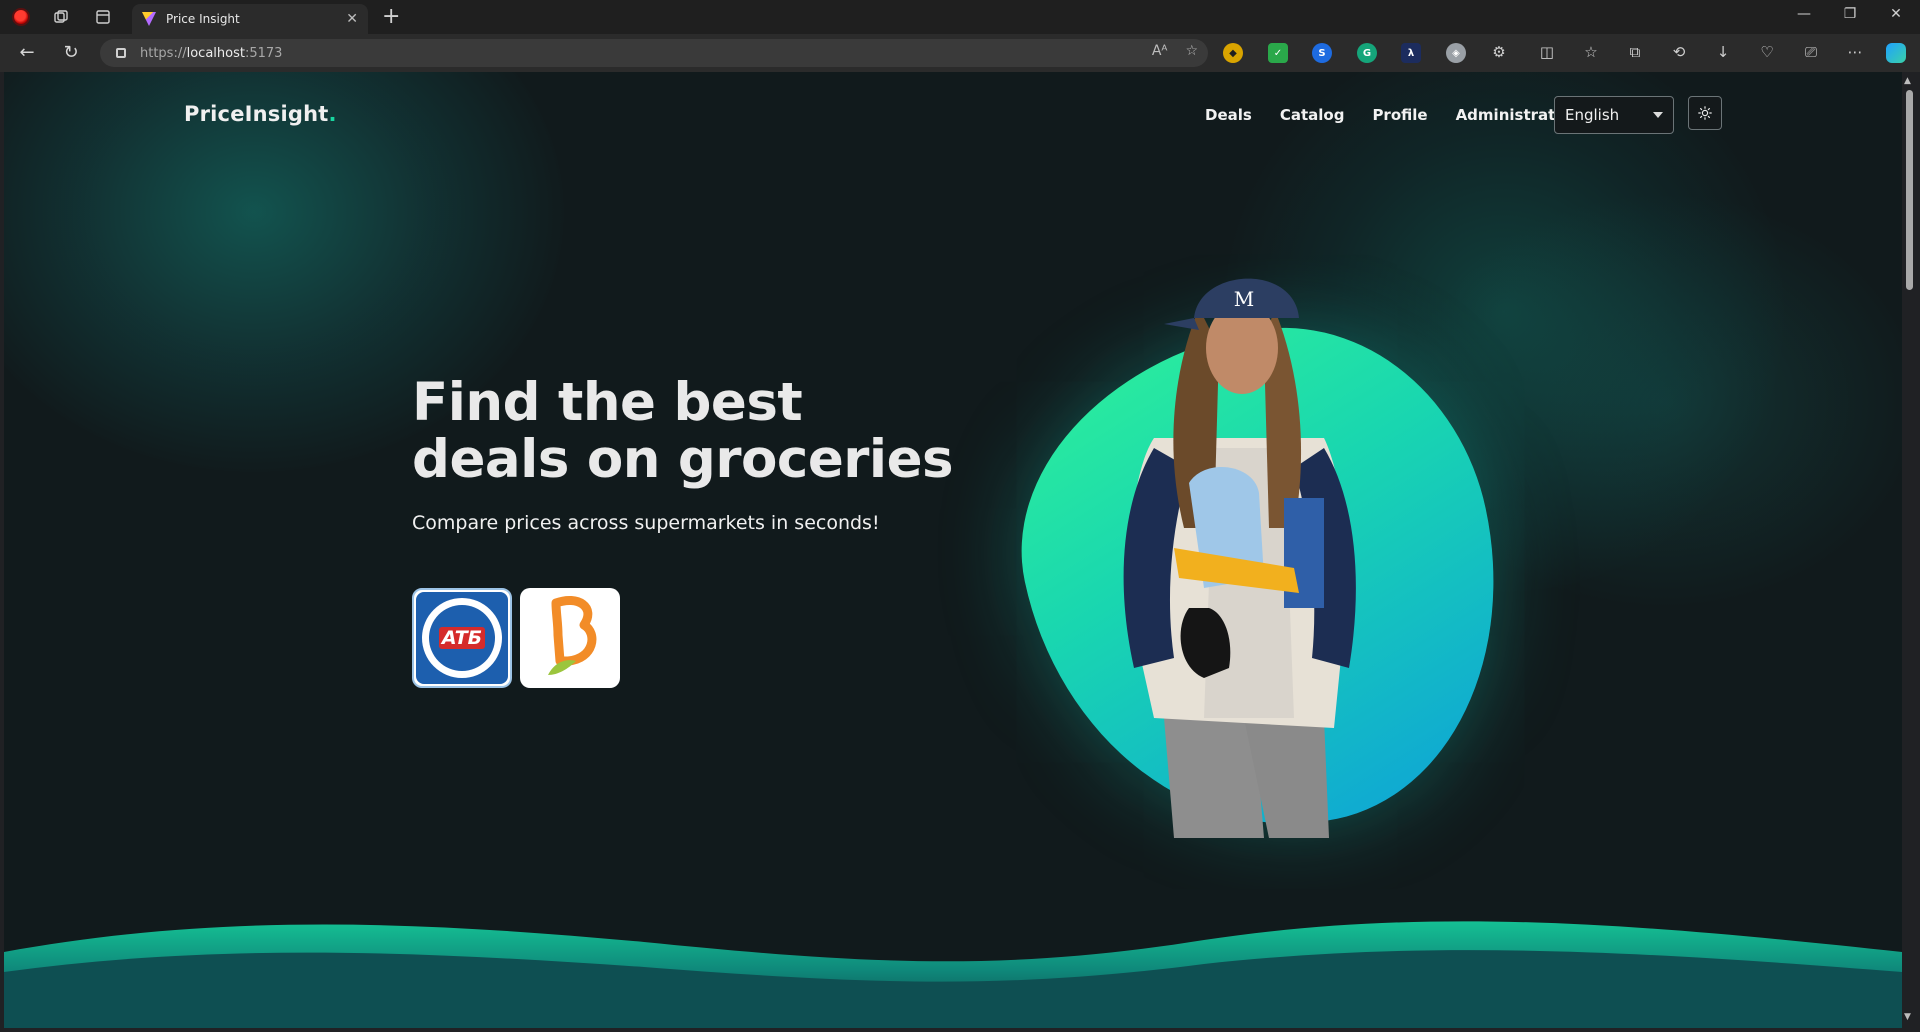 The height and width of the screenshot is (1032, 1920). I want to click on theme-toggle-button, so click(1705, 113).